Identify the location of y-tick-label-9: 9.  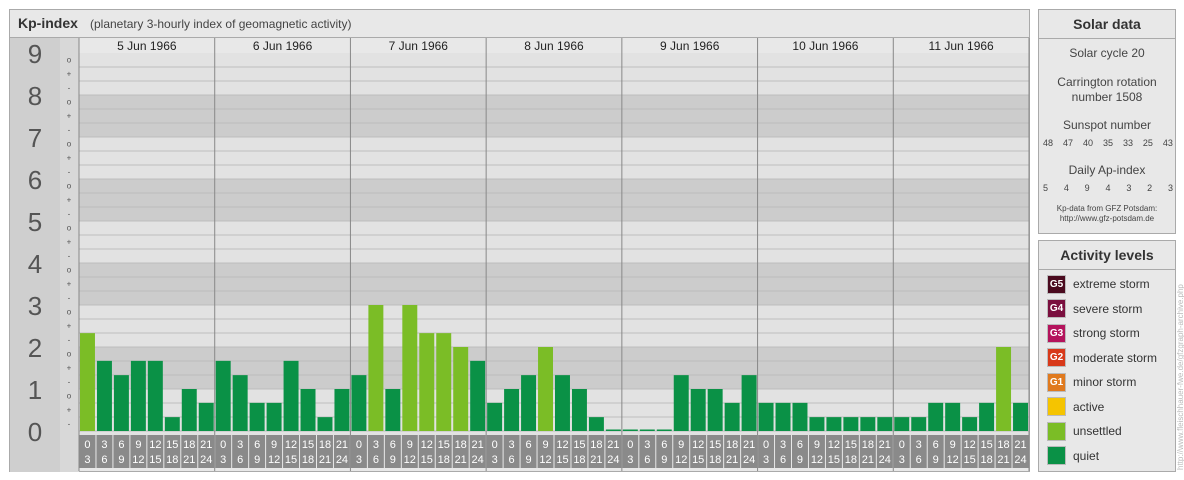
(35, 54).